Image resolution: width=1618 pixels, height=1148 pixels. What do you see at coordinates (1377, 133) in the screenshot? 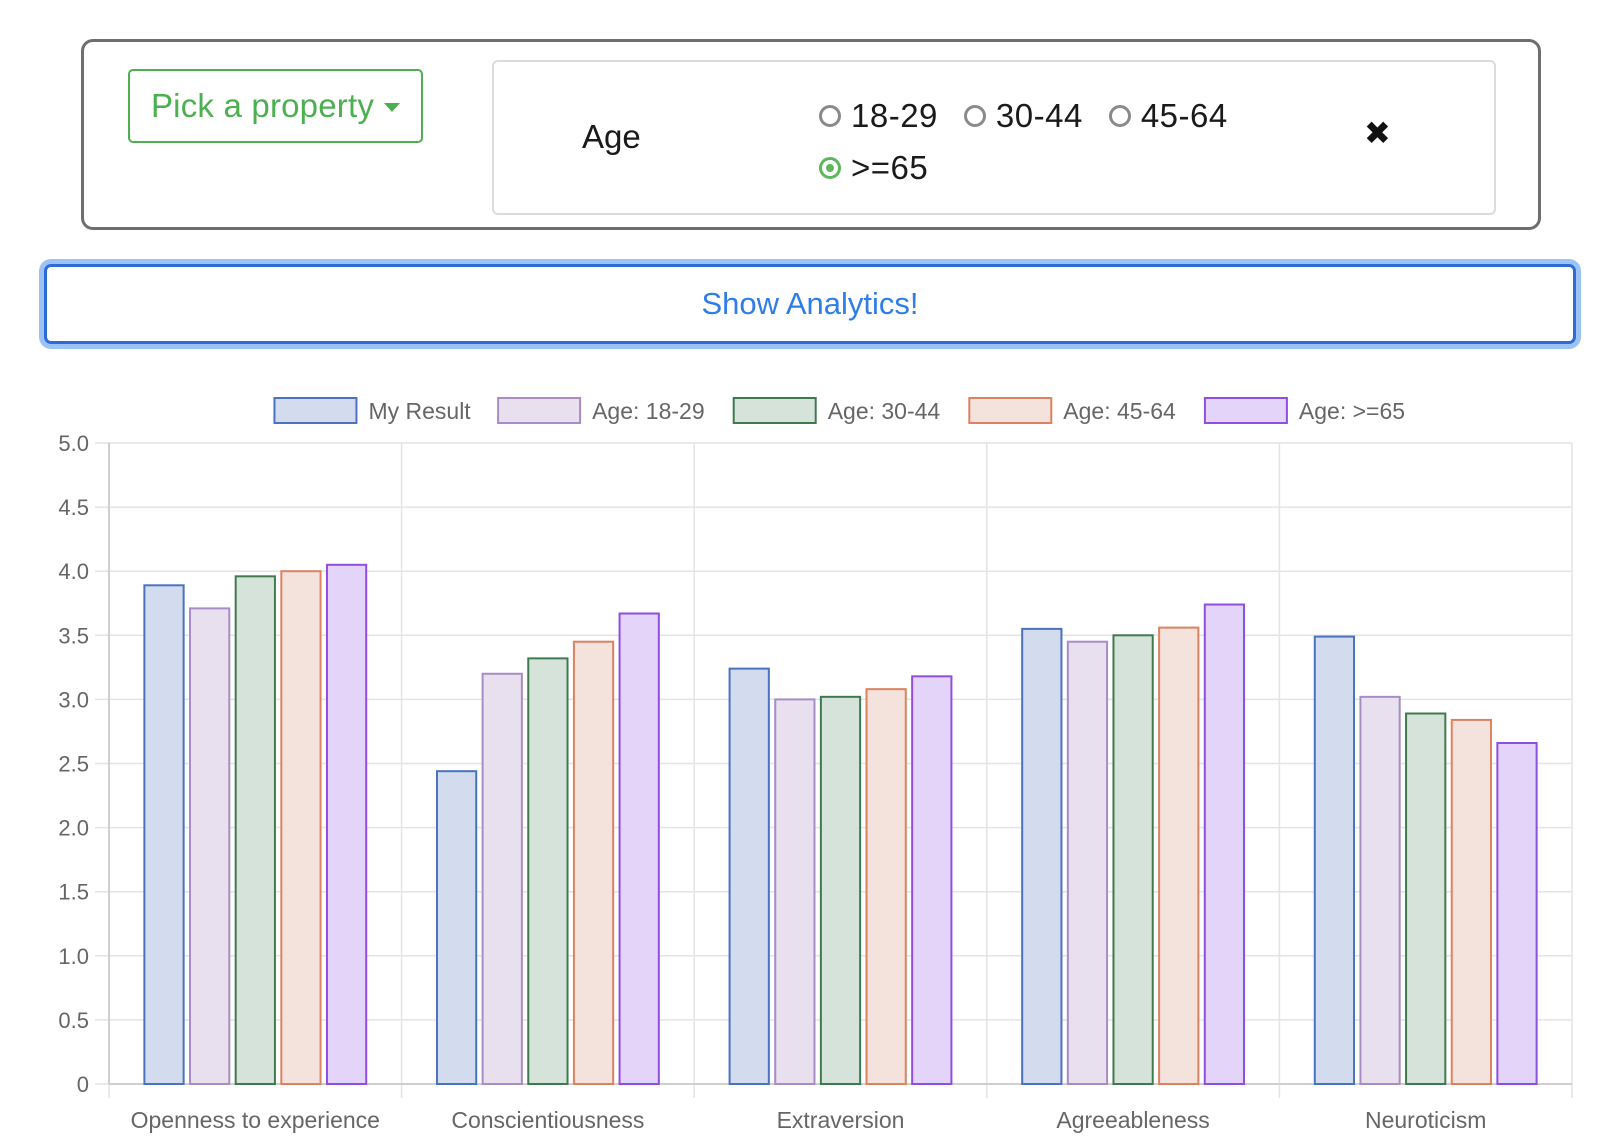
I see `close-icon: ✖` at bounding box center [1377, 133].